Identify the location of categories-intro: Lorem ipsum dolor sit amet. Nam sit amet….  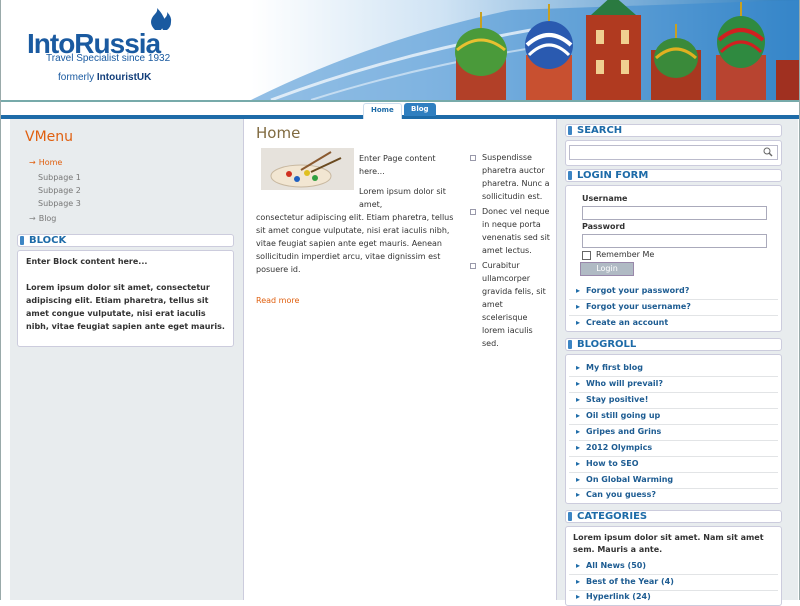
(668, 543).